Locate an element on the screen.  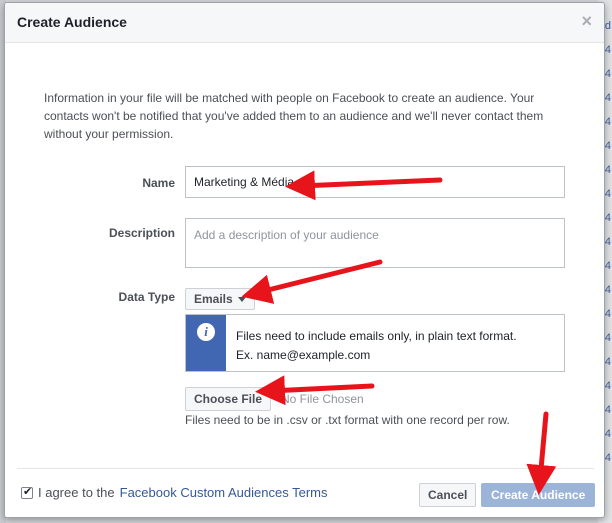
info-line-2: Ex. name@example.com is located at coordinates (303, 355).